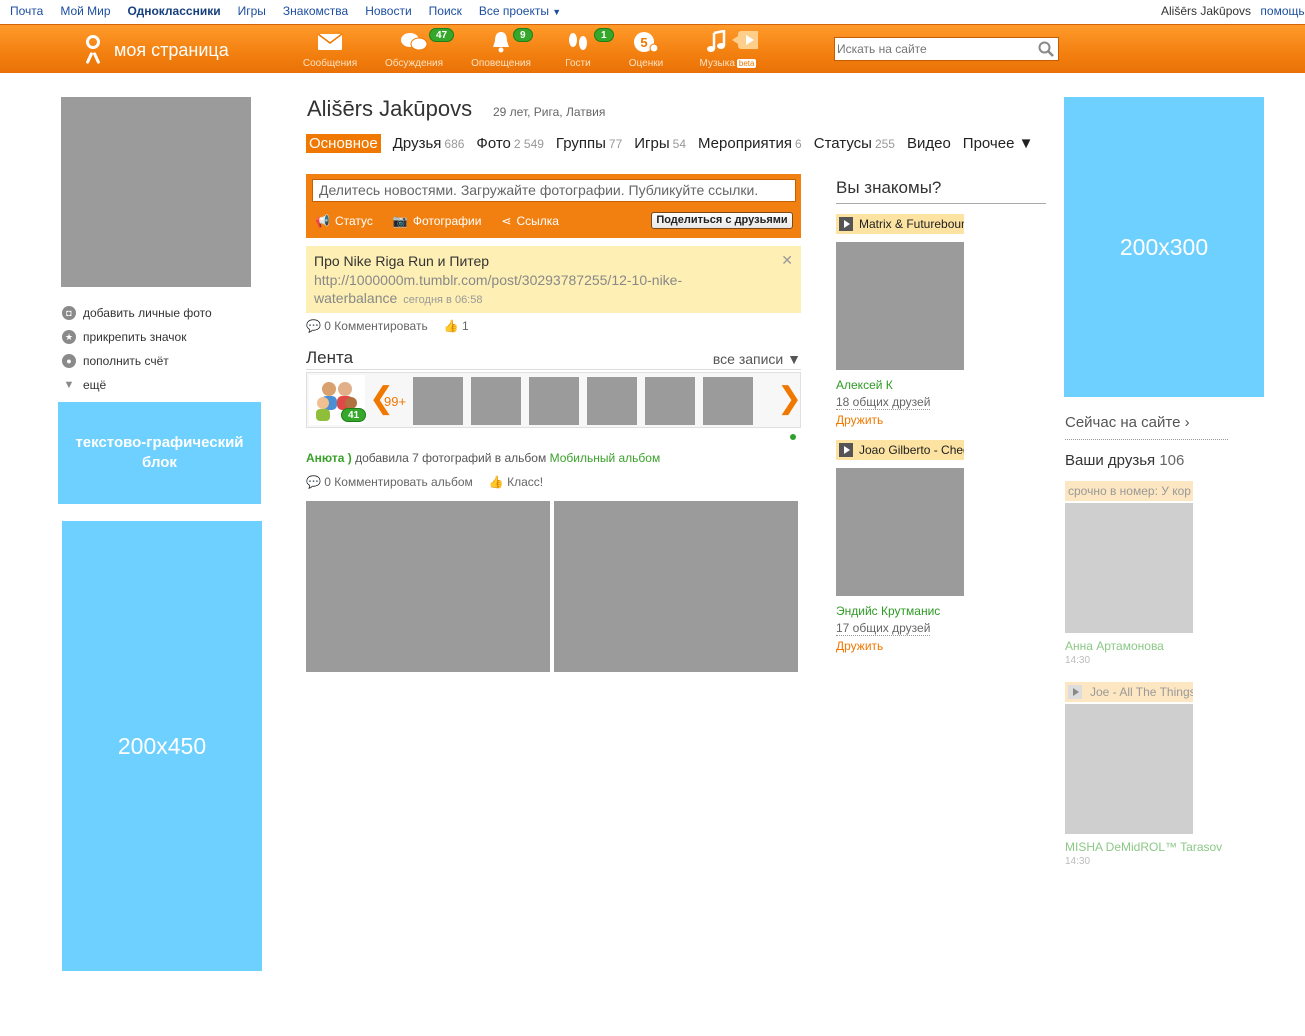 Image resolution: width=1305 pixels, height=1036 pixels. I want to click on rating-icon: 5, so click(646, 42).